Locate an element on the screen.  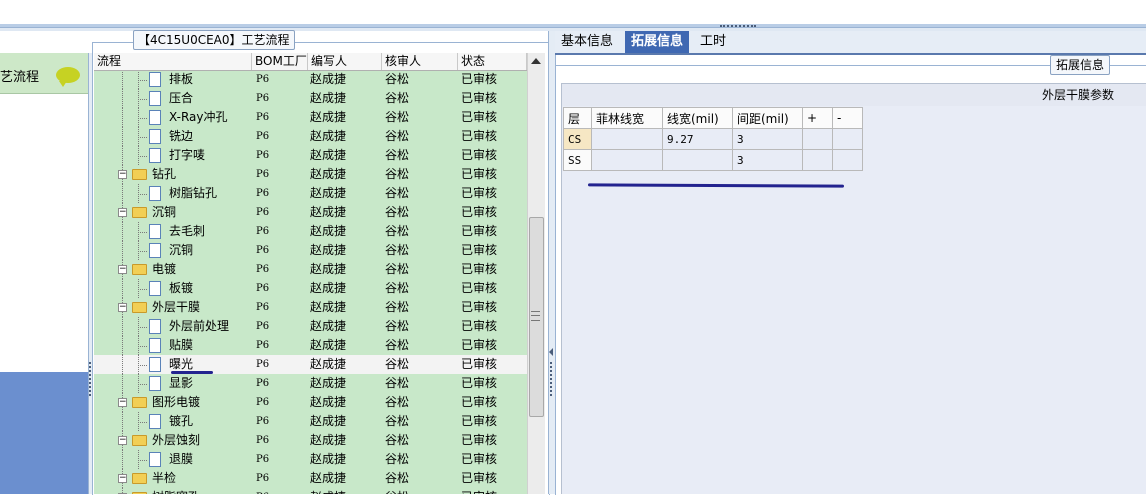
tree-row: 去毛刺 P6 赵成捷 谷松 已审核 is located at coordinates (310, 231).